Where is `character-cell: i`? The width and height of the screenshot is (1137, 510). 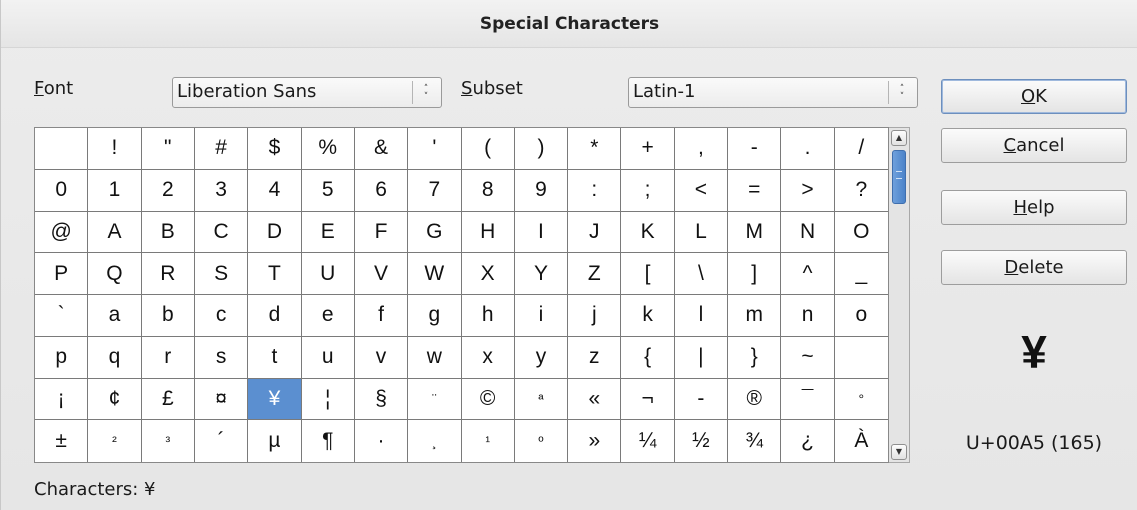
character-cell: i is located at coordinates (541, 316).